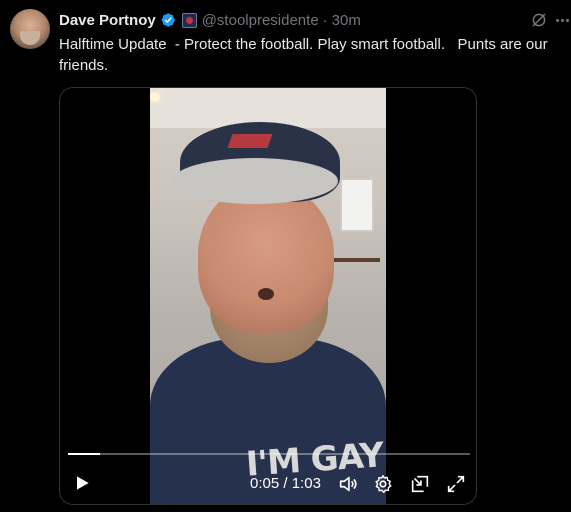 Image resolution: width=571 pixels, height=512 pixels. What do you see at coordinates (84, 454) in the screenshot?
I see `video-progress-fill` at bounding box center [84, 454].